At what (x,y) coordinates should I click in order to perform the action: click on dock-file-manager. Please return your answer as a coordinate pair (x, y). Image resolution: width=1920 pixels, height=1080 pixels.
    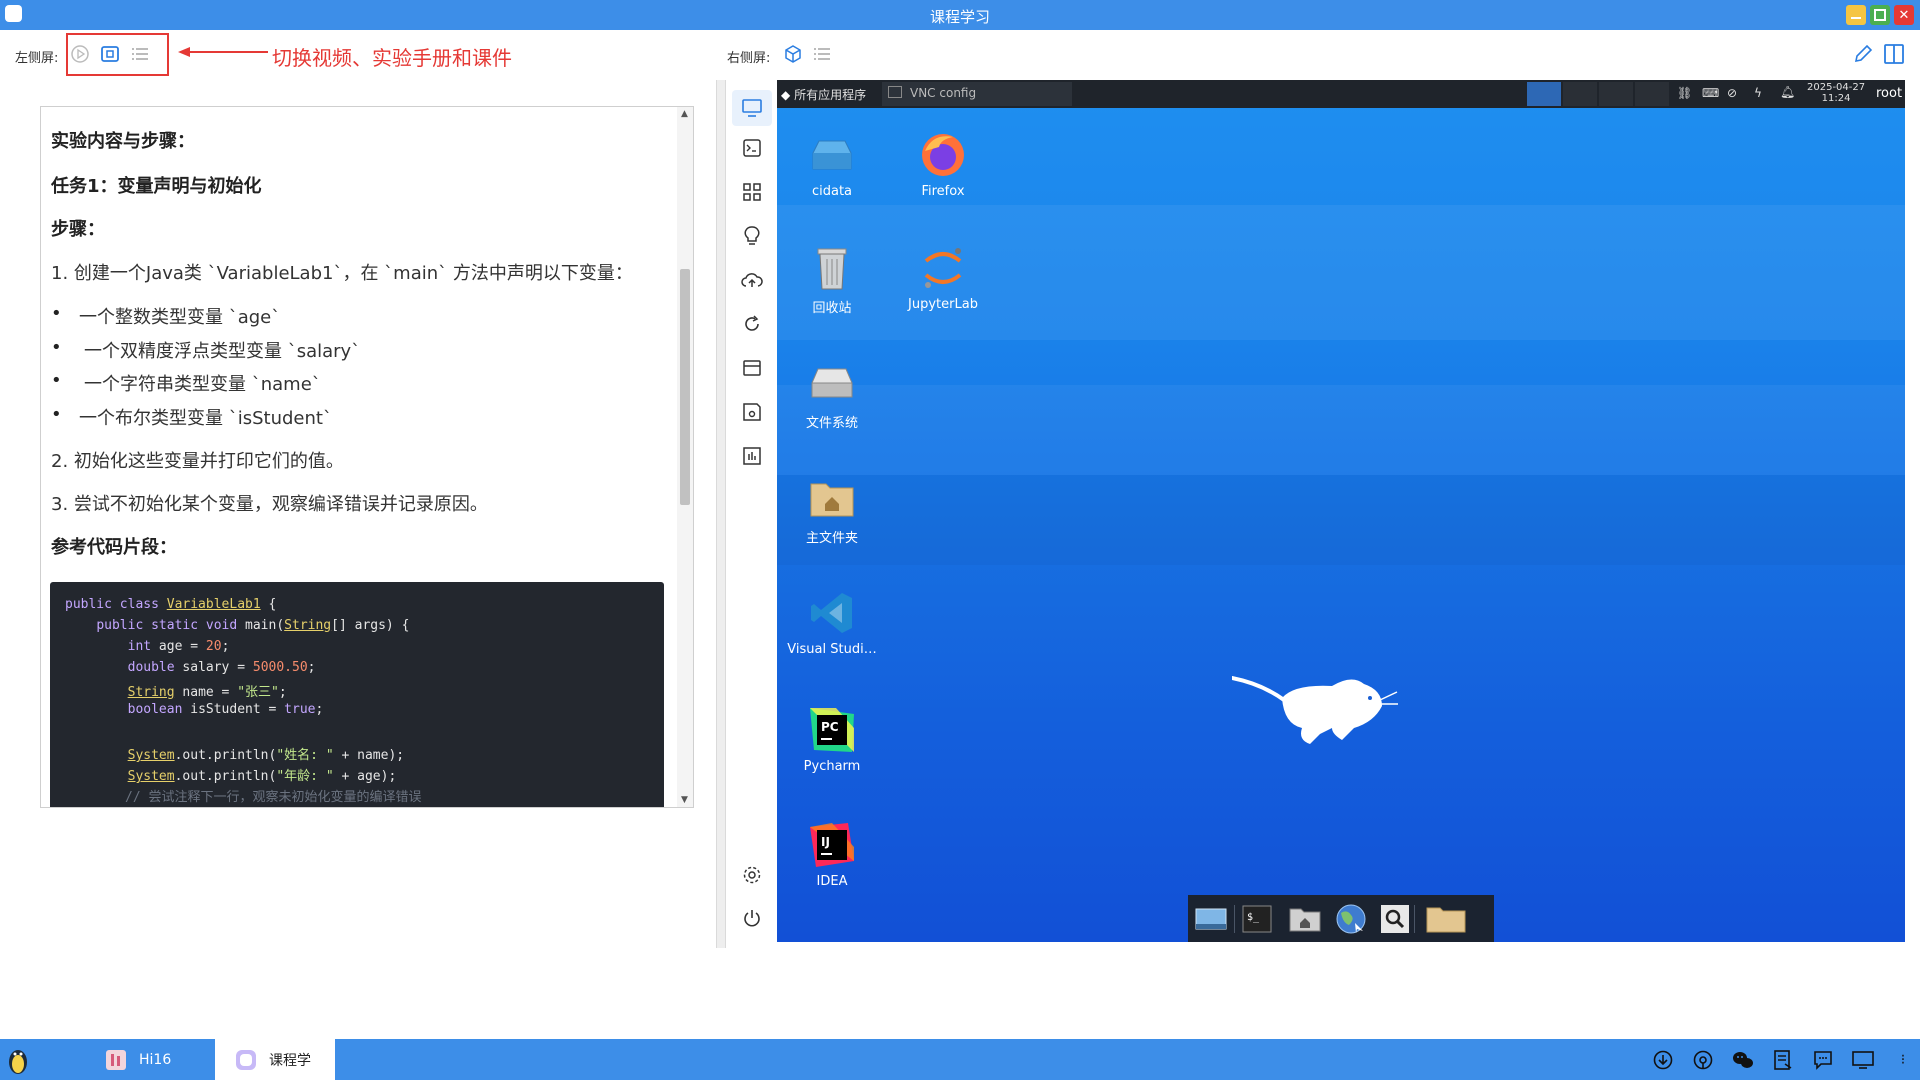
    Looking at the image, I should click on (1305, 919).